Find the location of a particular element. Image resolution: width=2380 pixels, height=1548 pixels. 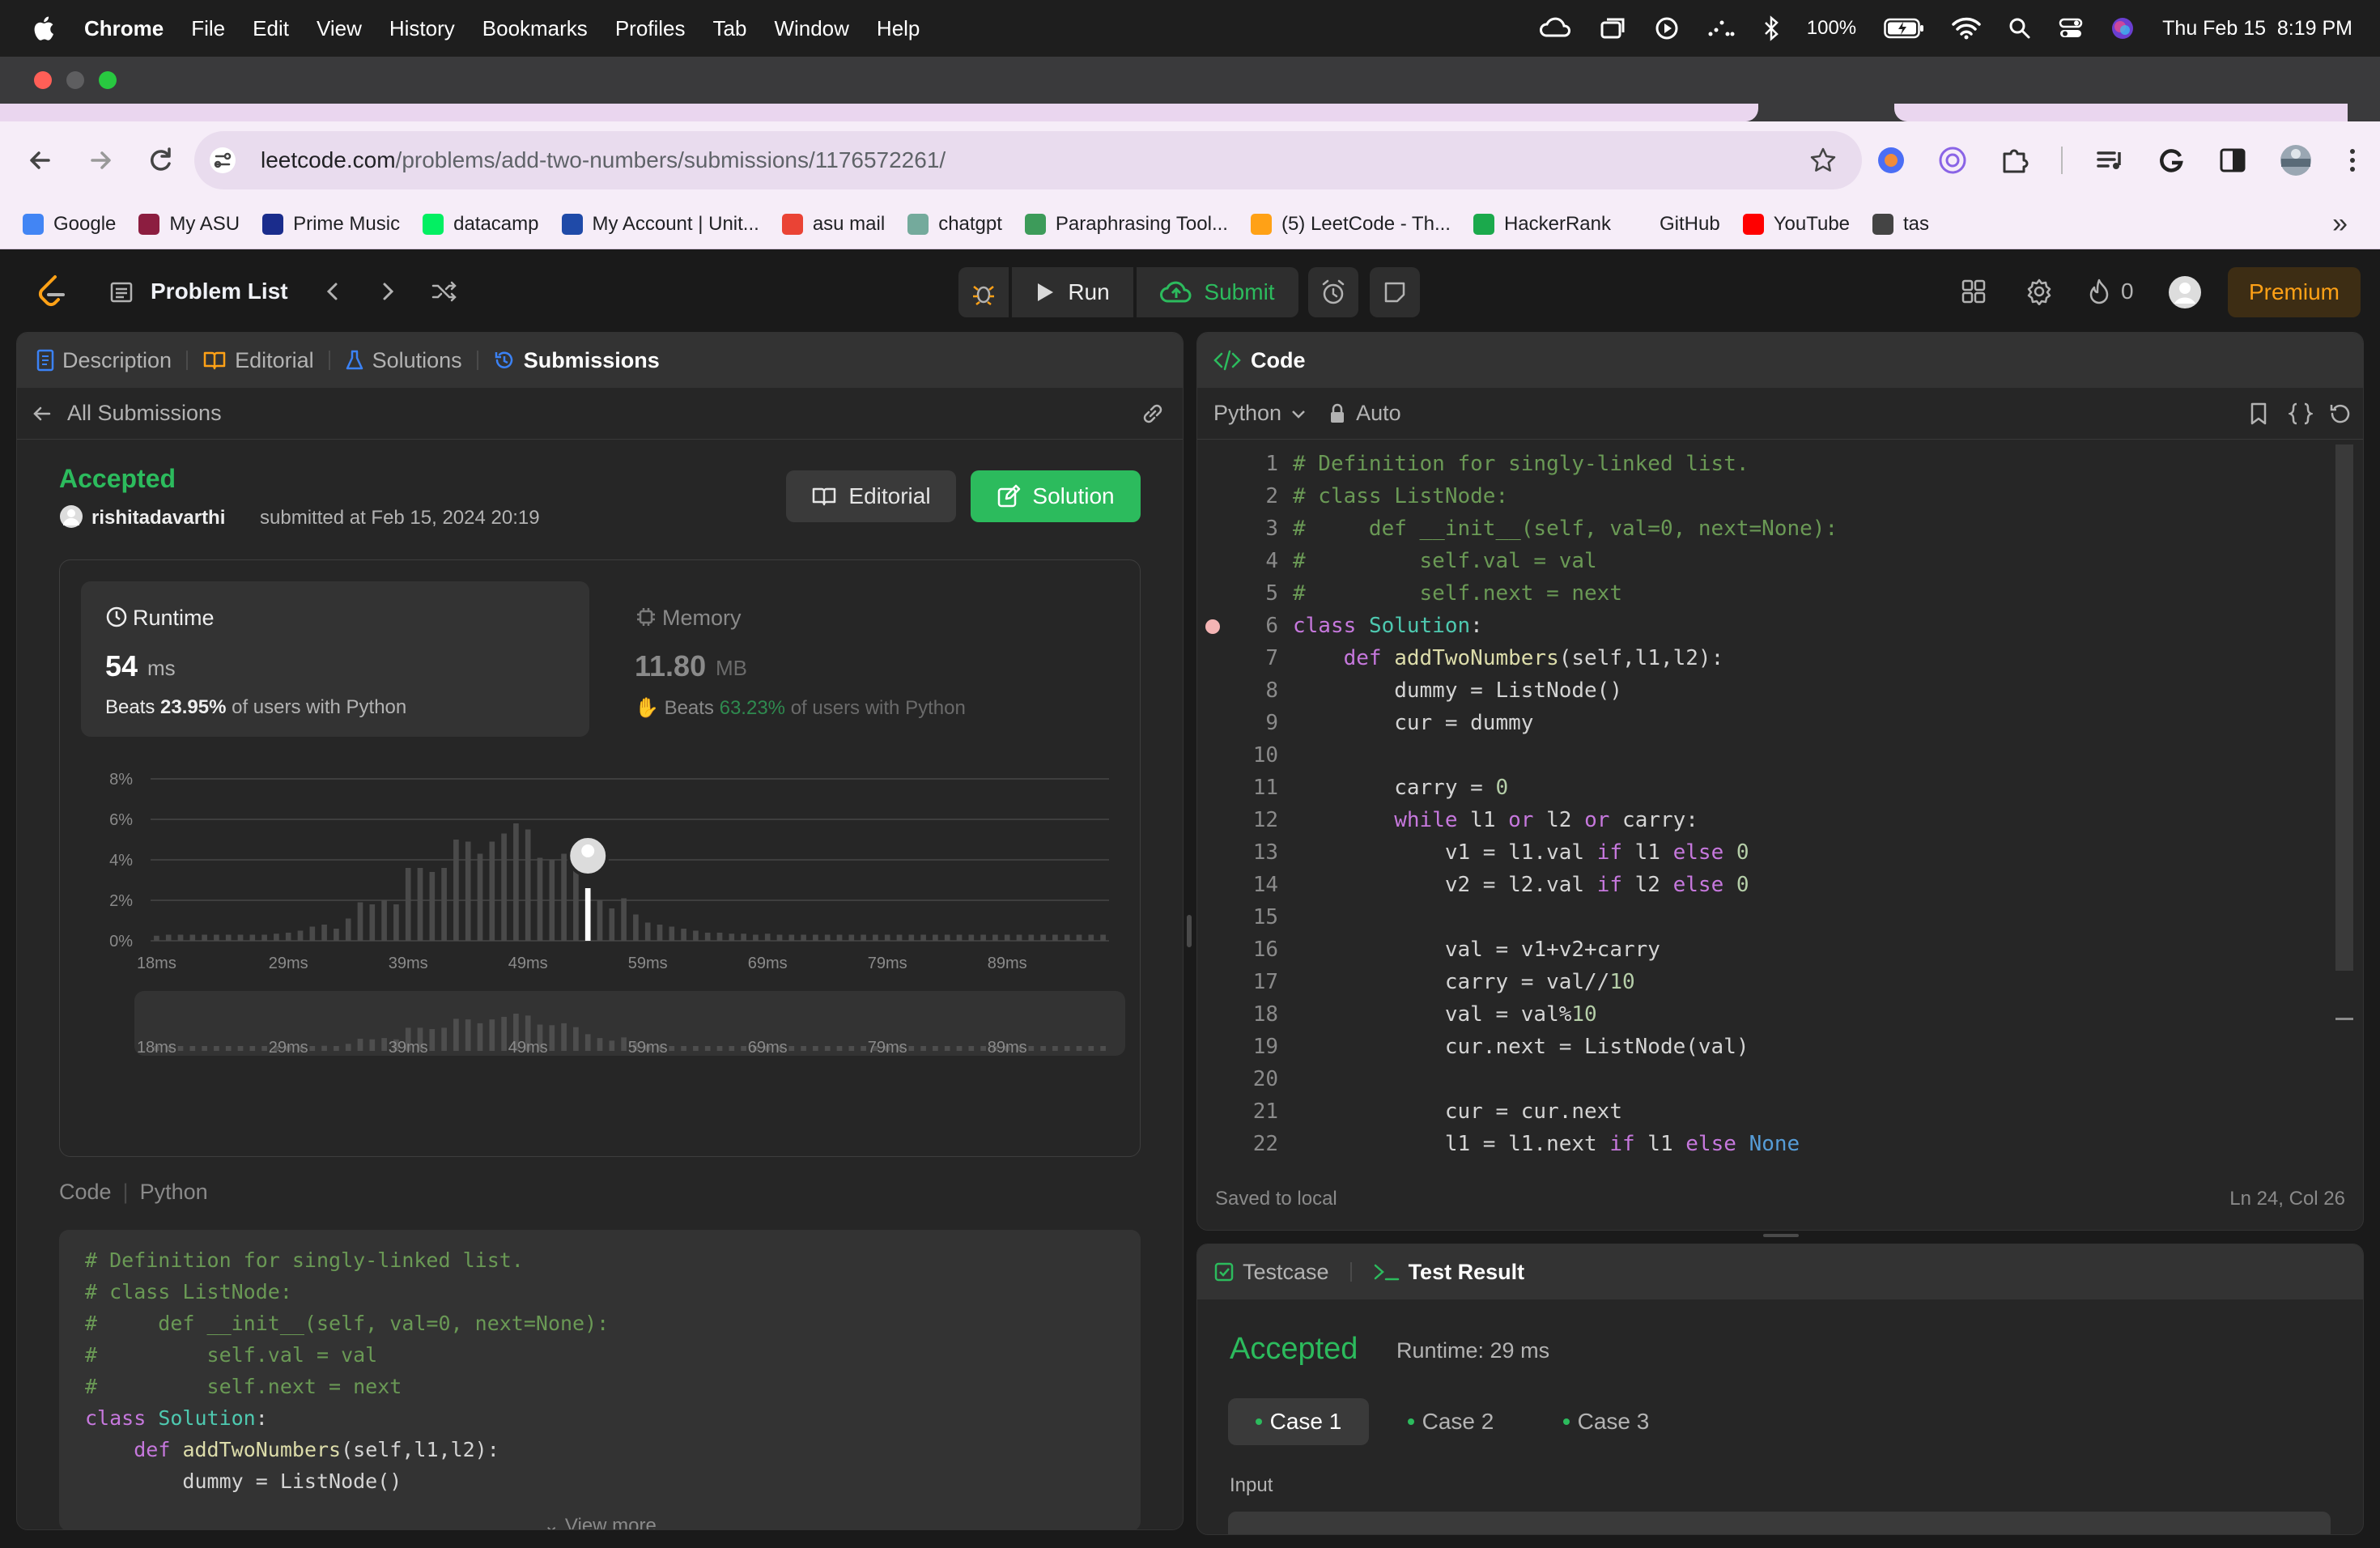

streak-flame-icon is located at coordinates (2099, 291).